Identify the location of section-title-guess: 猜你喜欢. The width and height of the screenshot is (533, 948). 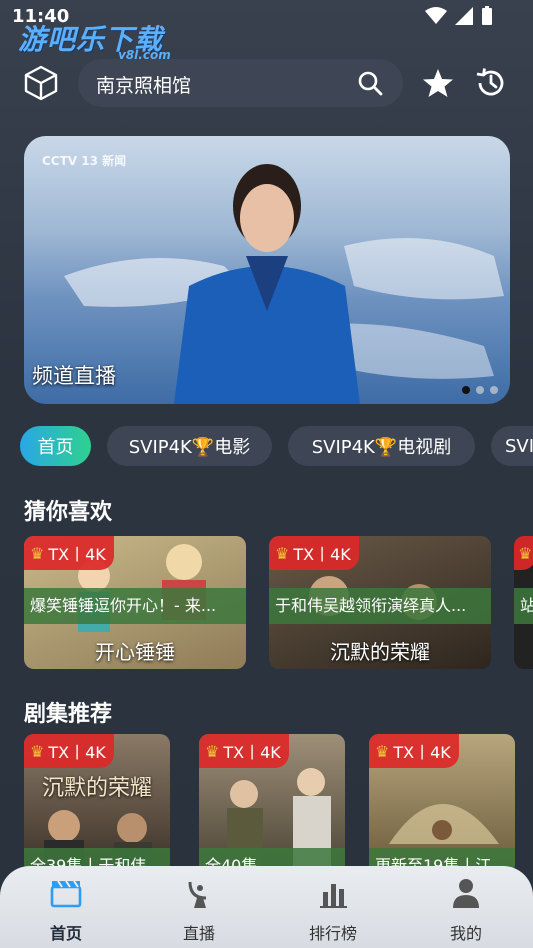
(68, 512).